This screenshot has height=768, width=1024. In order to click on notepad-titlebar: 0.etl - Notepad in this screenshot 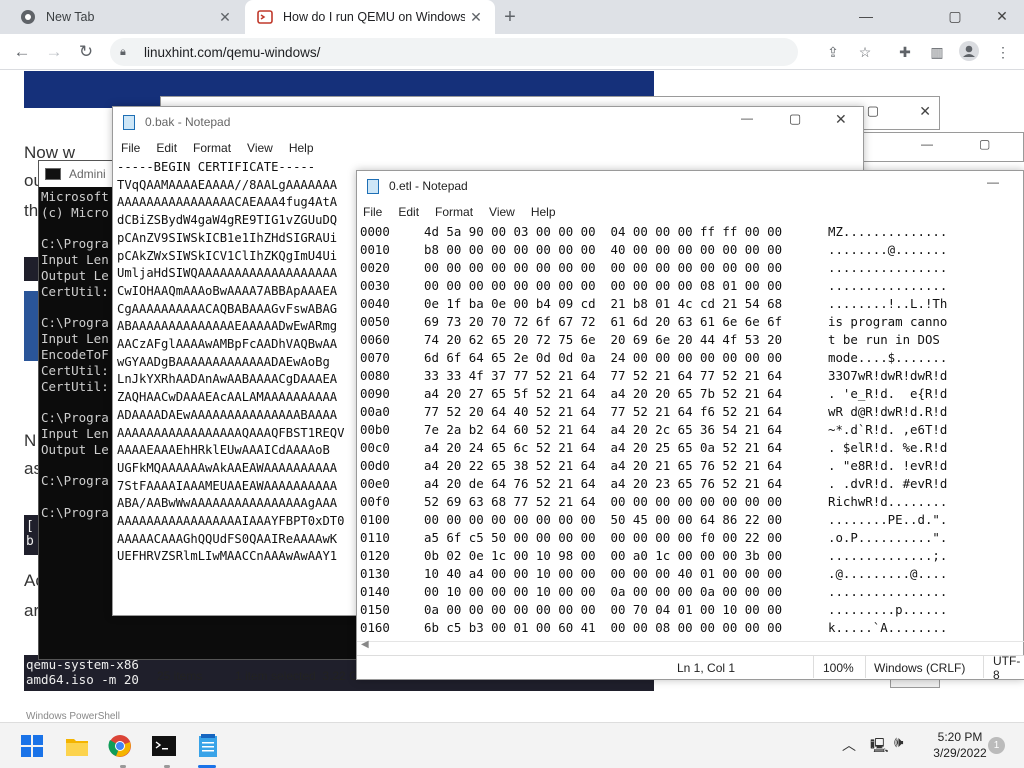, I will do `click(690, 186)`.